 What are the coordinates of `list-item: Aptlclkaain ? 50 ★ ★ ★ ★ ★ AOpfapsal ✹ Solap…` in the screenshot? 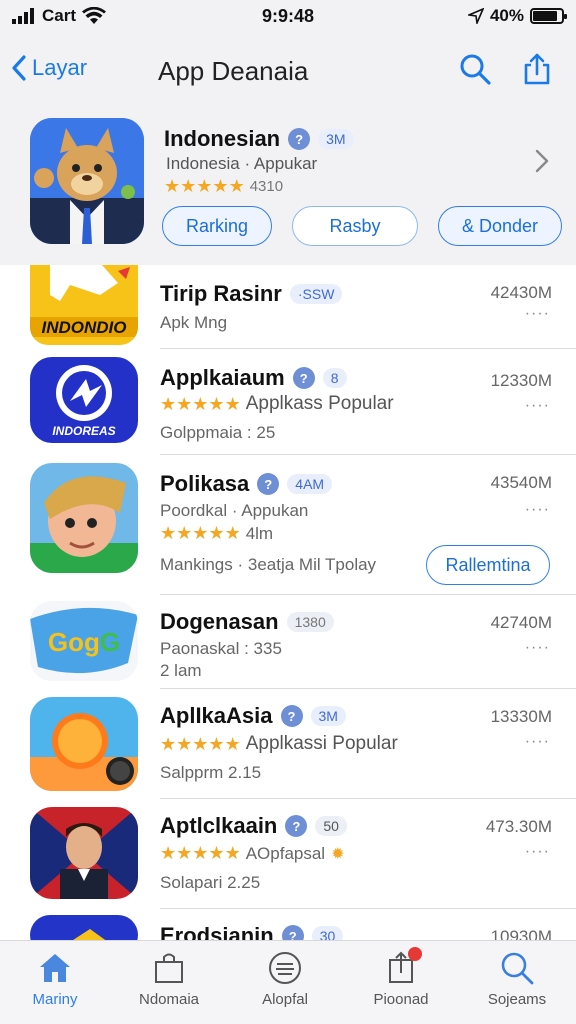 It's located at (288, 854).